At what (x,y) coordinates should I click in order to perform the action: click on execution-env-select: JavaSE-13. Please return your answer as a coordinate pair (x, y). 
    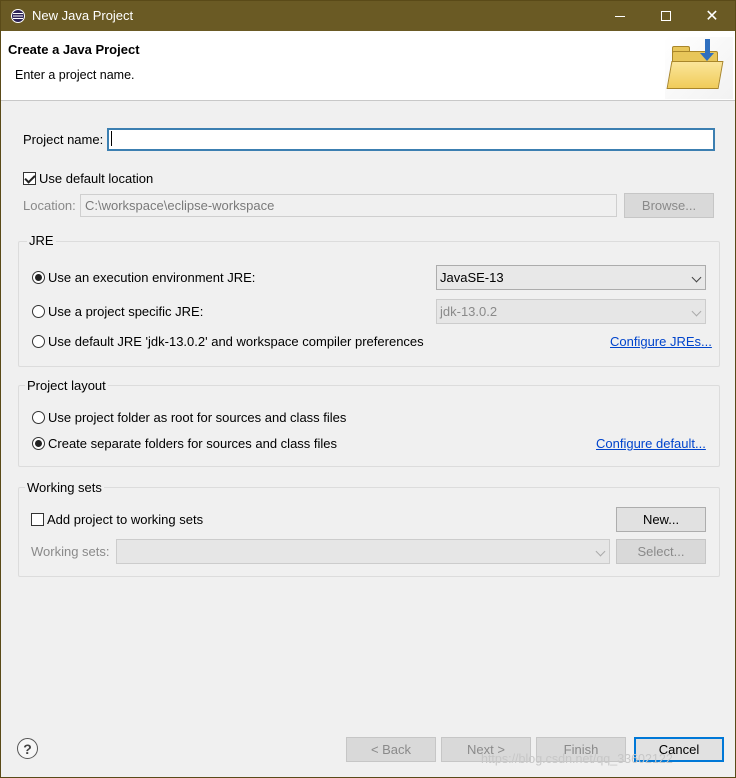
    Looking at the image, I should click on (571, 277).